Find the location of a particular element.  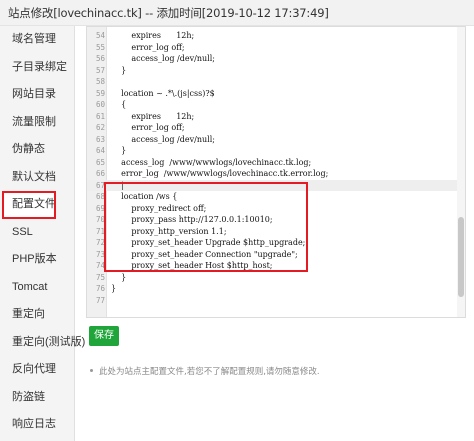

line-number: 76 is located at coordinates (100, 288).